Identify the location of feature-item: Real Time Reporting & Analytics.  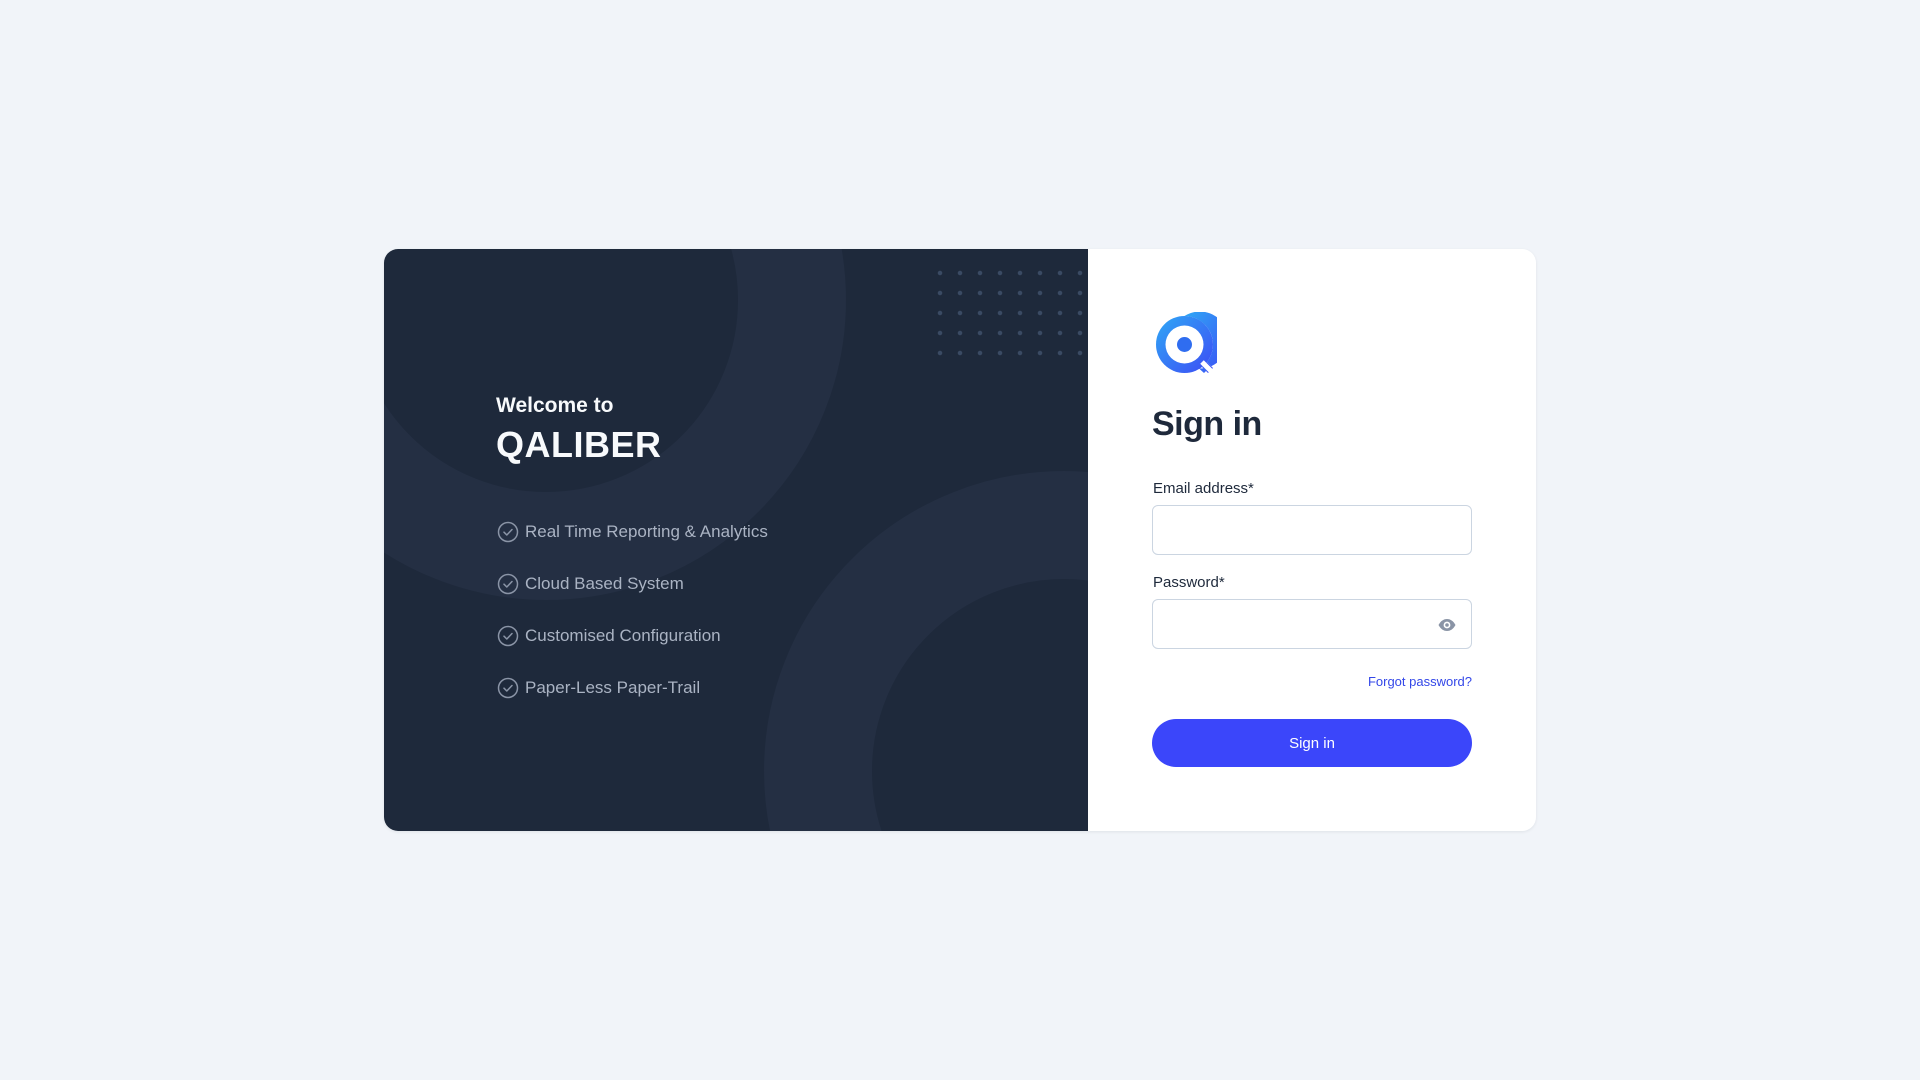
(632, 532).